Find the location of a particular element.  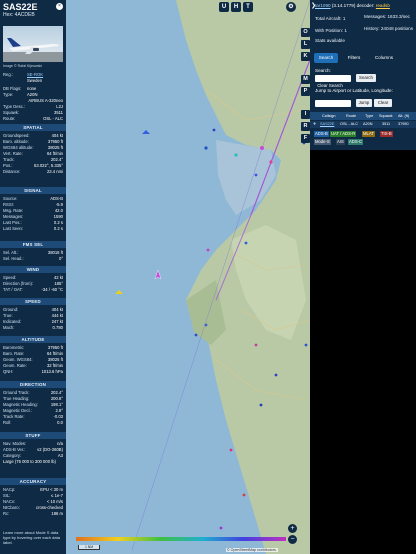

jump-input is located at coordinates (333, 103).